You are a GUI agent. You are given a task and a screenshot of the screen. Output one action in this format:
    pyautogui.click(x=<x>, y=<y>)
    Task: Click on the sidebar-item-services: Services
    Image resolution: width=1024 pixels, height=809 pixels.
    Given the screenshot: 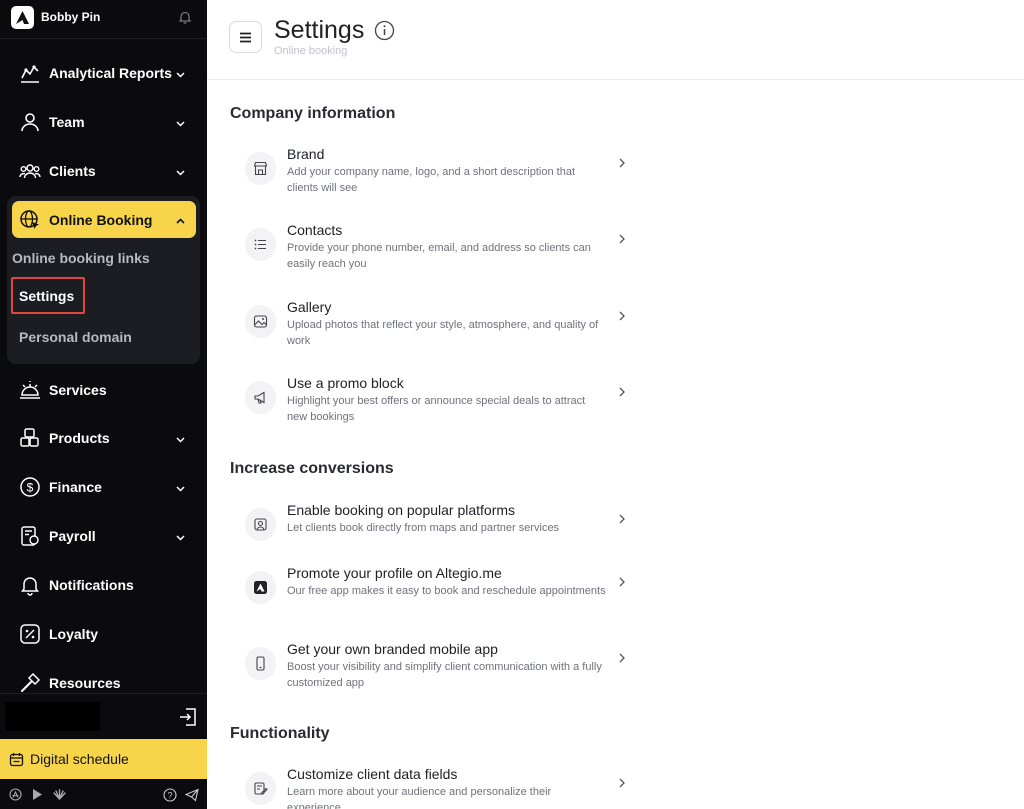 What is the action you would take?
    pyautogui.click(x=104, y=390)
    